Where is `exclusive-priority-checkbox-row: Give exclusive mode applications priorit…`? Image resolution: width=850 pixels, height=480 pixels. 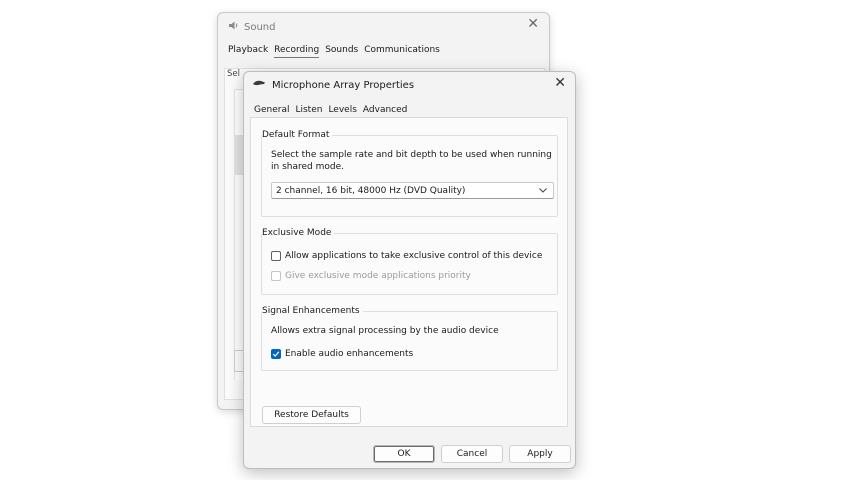
exclusive-priority-checkbox-row: Give exclusive mode applications priorit… is located at coordinates (371, 276).